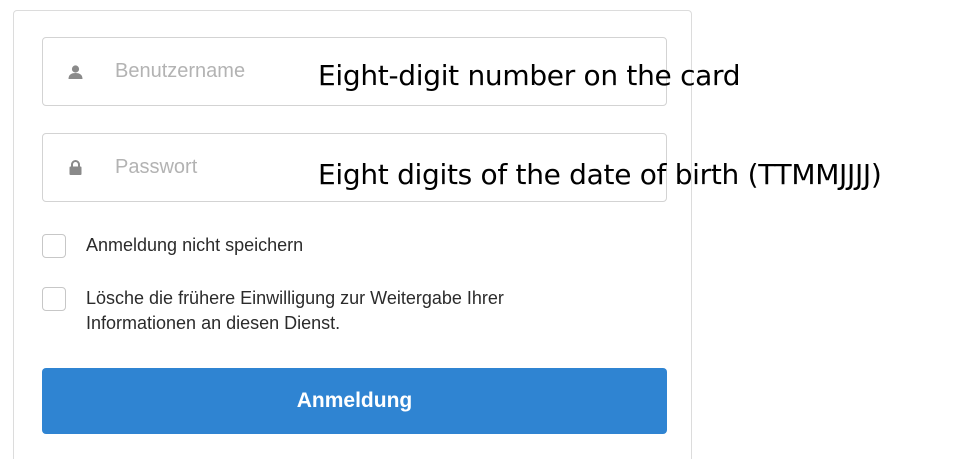  What do you see at coordinates (75, 72) in the screenshot?
I see `user-icon` at bounding box center [75, 72].